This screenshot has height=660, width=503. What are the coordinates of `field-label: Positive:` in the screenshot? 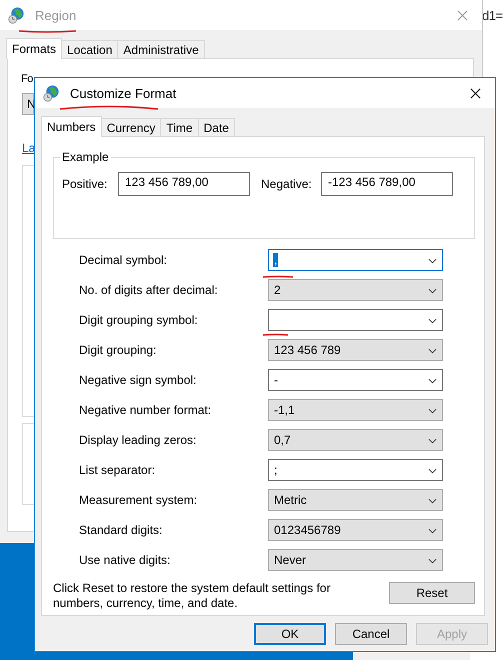 It's located at (85, 184).